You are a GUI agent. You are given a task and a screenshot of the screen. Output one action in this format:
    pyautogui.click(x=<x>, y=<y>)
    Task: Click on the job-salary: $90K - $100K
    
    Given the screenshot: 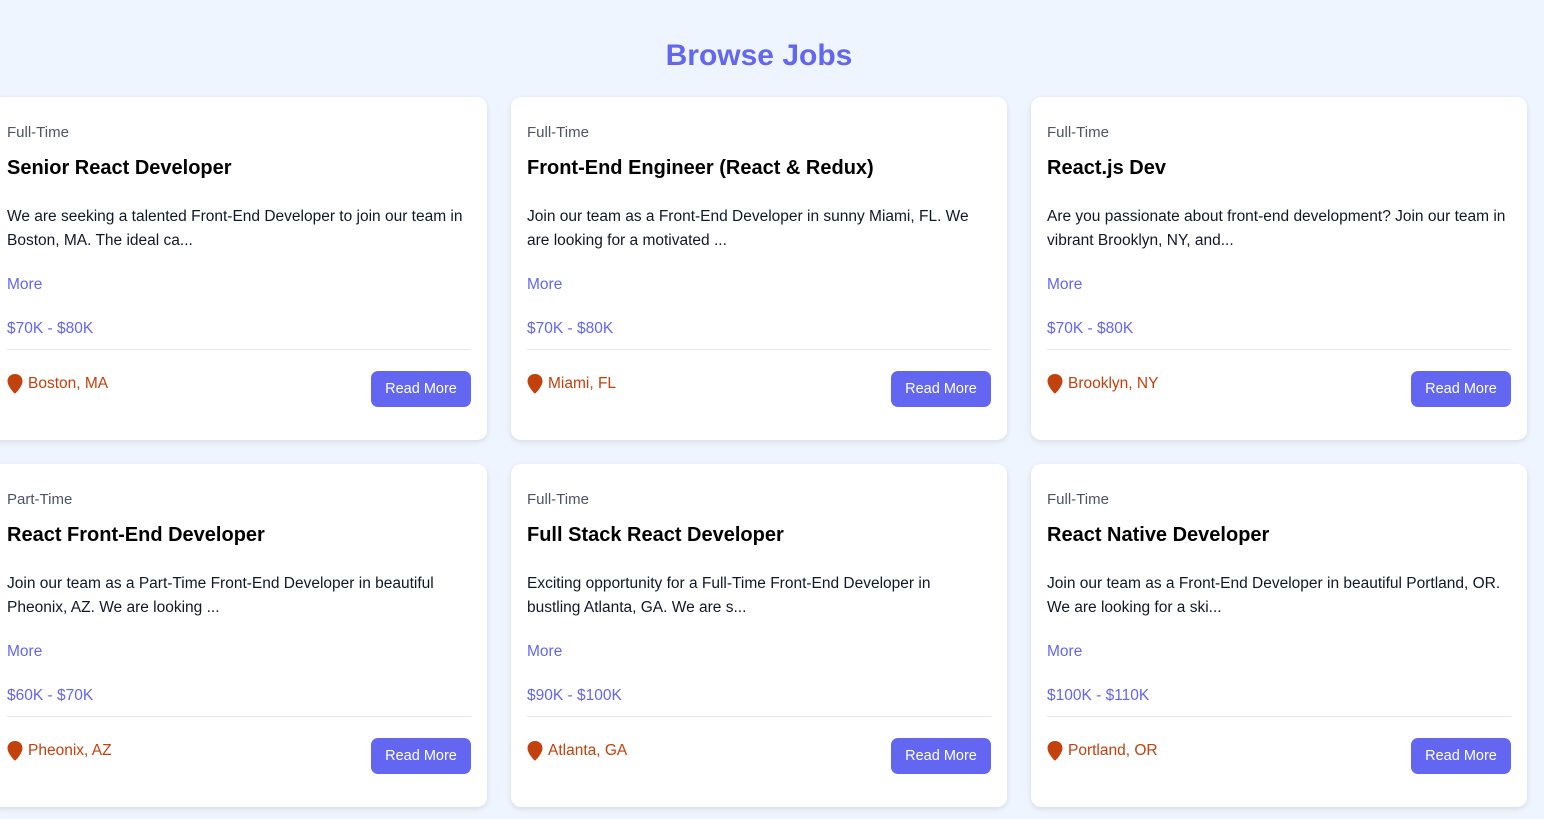 What is the action you would take?
    pyautogui.click(x=574, y=695)
    